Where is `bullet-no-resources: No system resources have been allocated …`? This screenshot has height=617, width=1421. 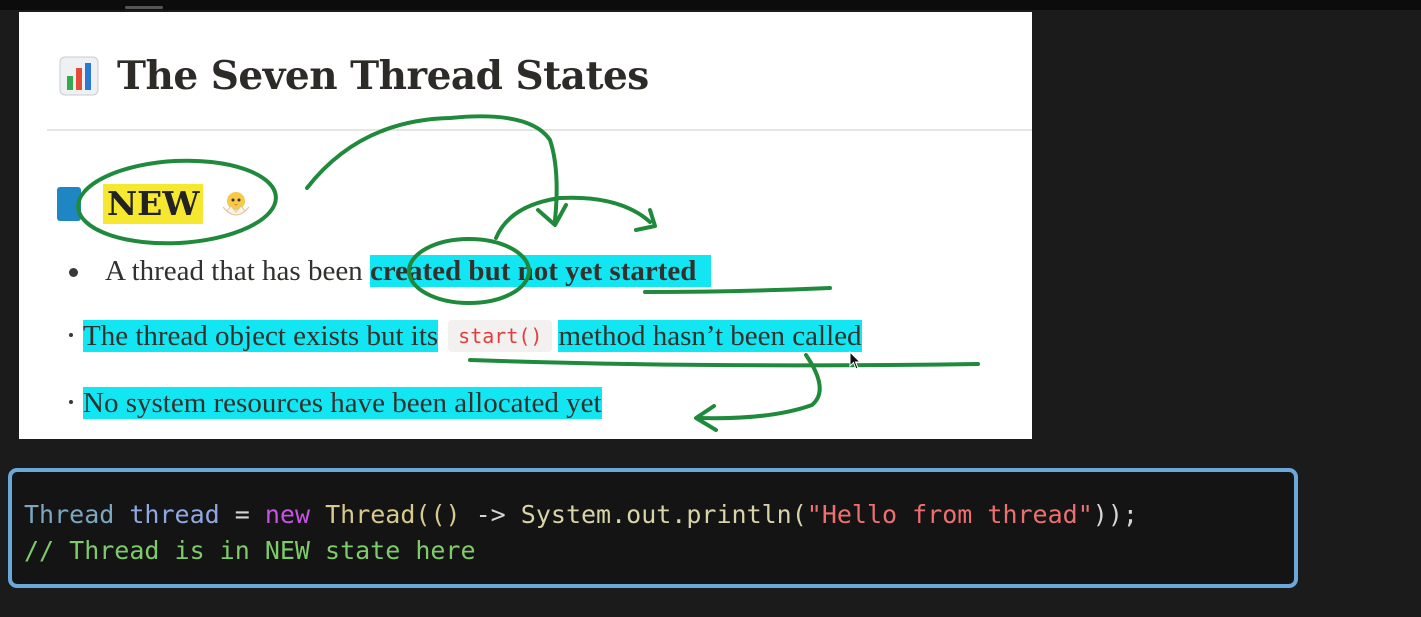 bullet-no-resources: No system resources have been allocated … is located at coordinates (335, 403).